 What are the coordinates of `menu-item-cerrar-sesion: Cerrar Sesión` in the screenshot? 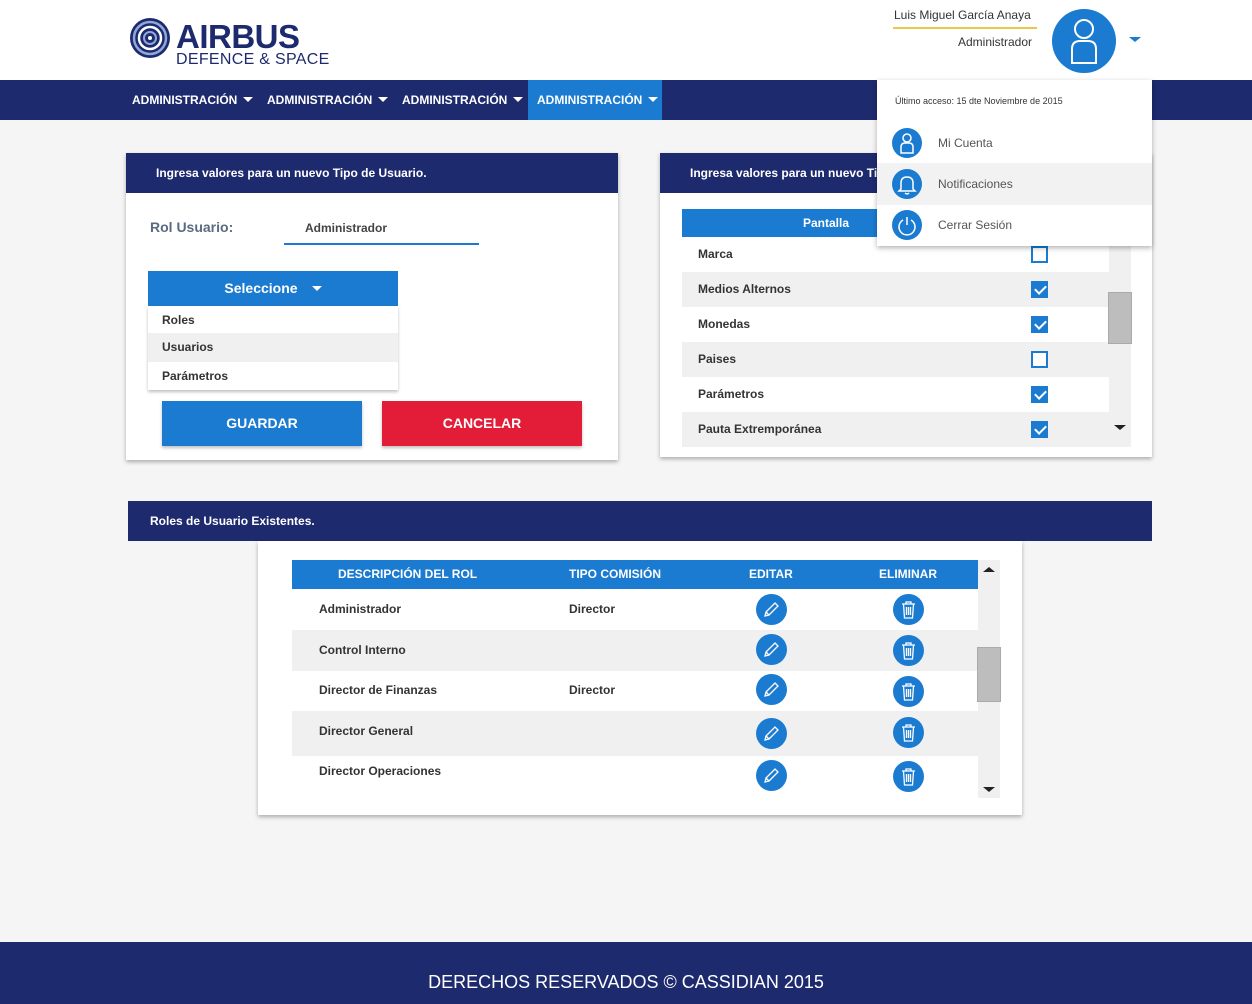 It's located at (1014, 225).